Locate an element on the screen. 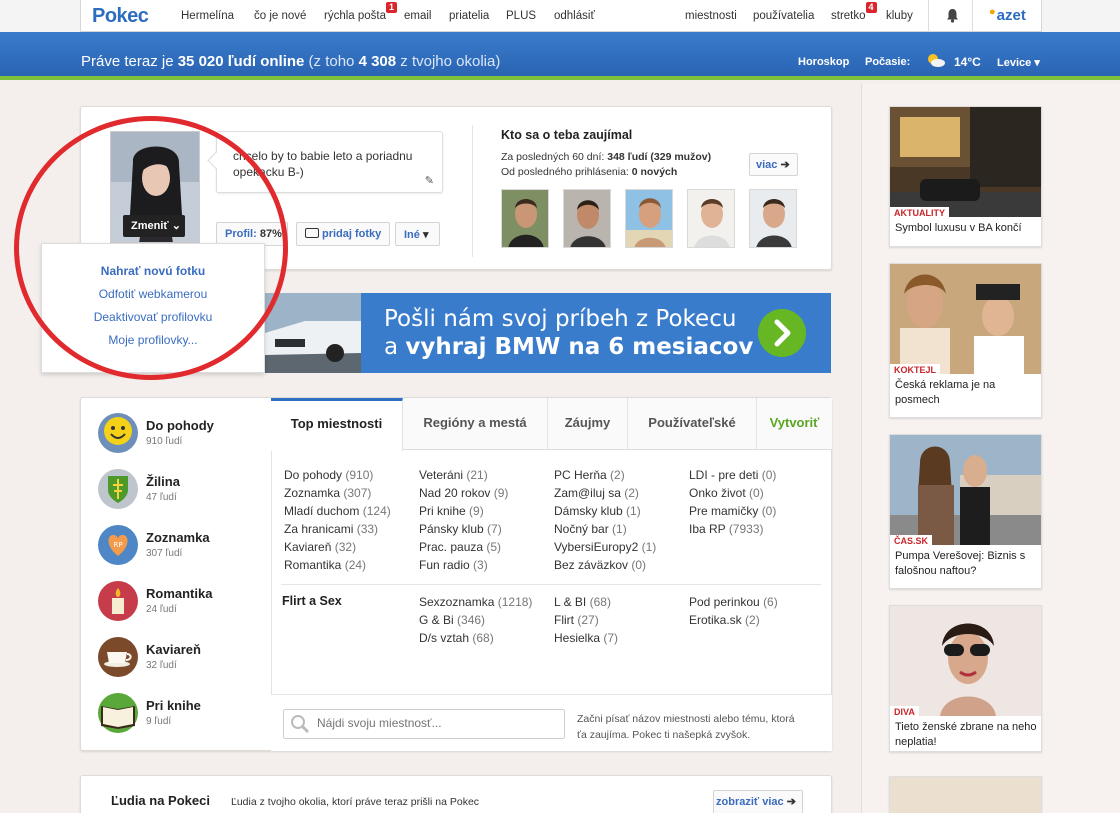  tab-regiony: Regióny a mestá is located at coordinates (475, 424).